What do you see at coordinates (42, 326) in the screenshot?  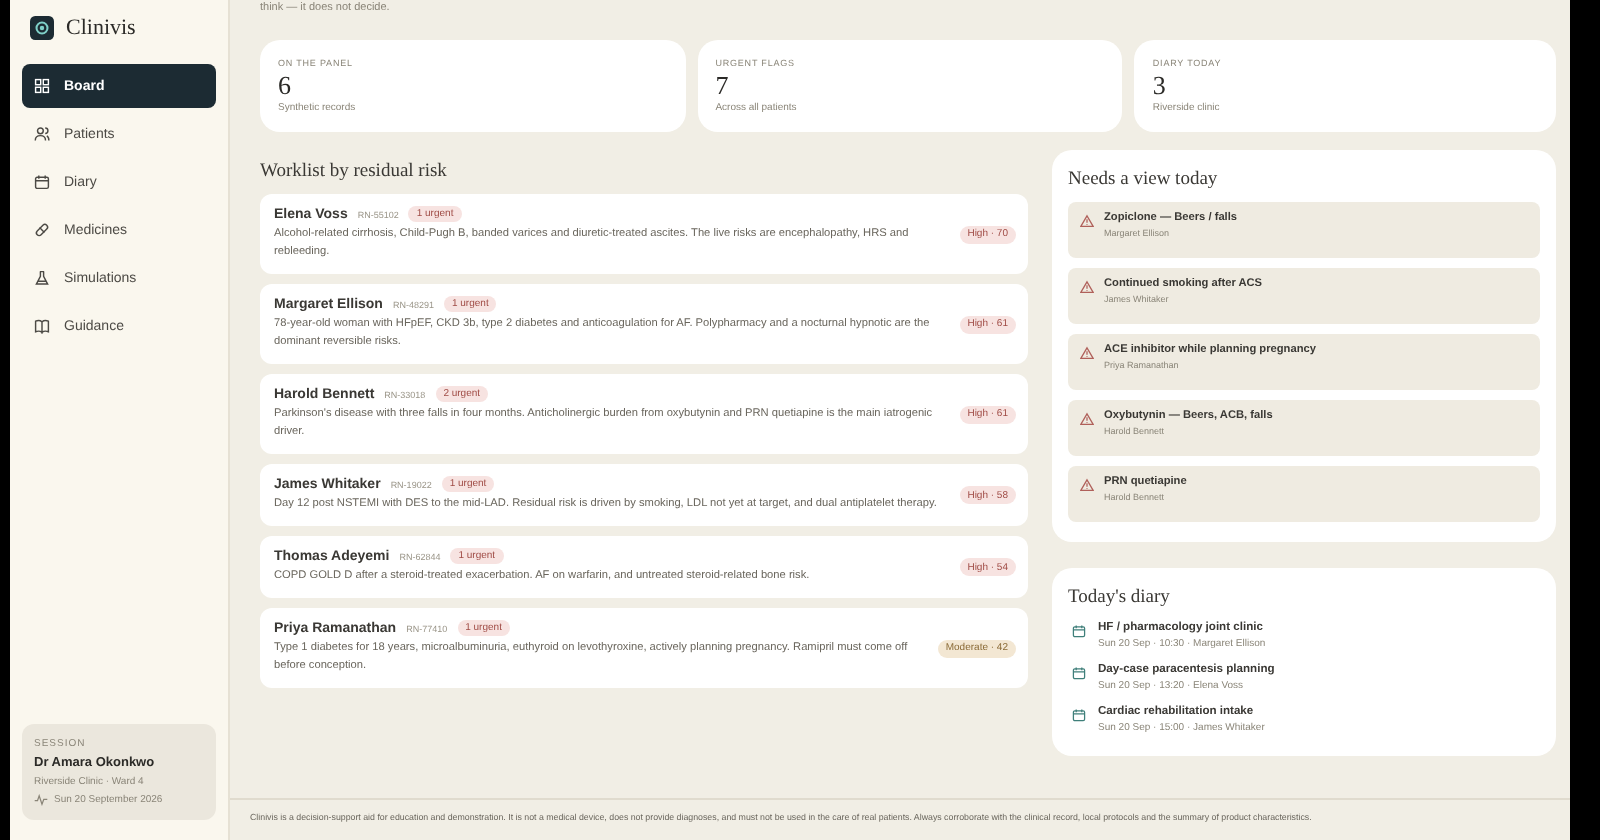 I see `book-icon` at bounding box center [42, 326].